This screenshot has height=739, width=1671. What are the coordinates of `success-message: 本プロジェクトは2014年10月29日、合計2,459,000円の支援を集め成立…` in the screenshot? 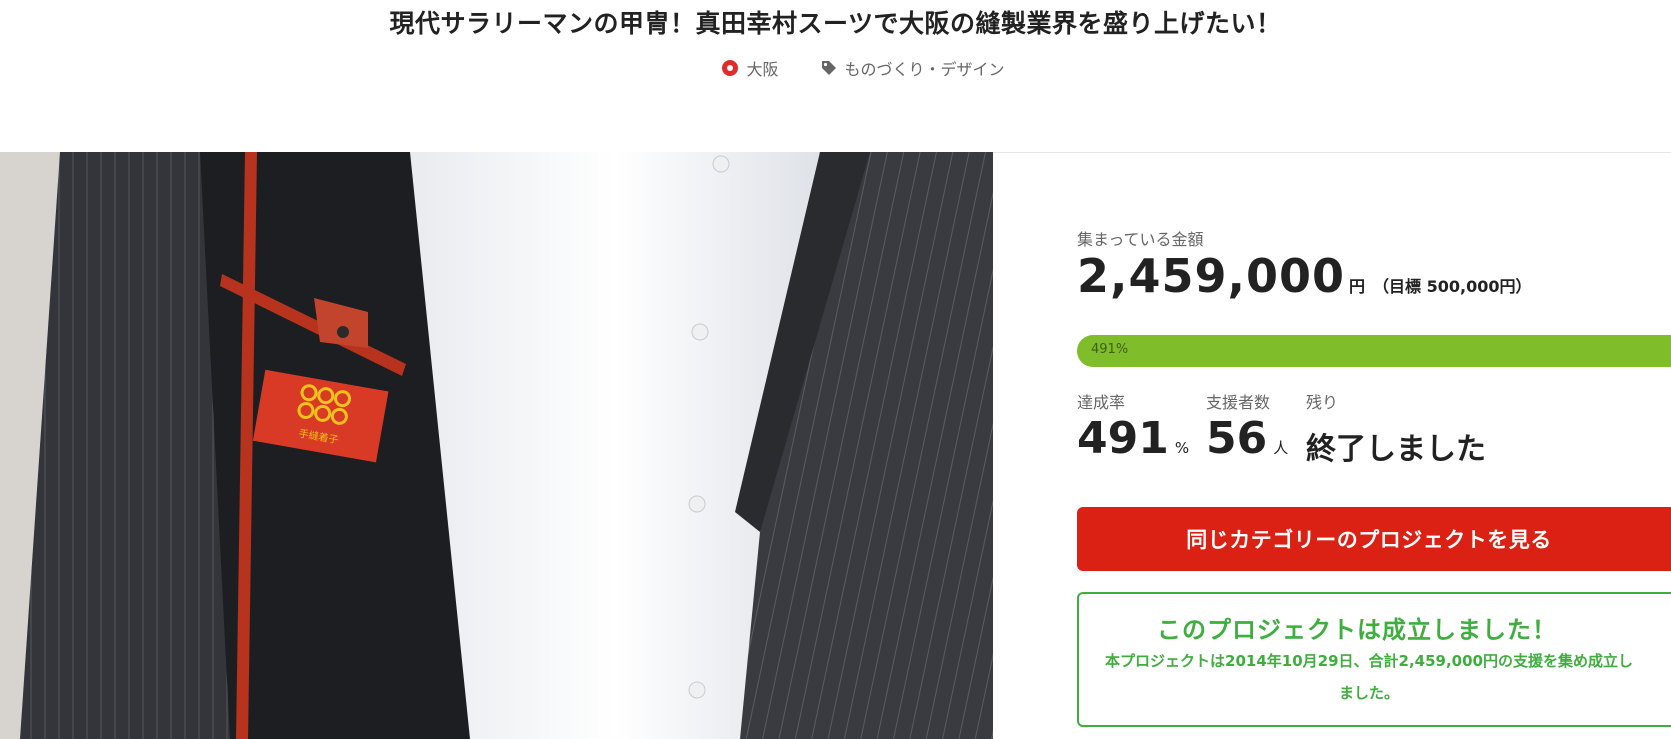 It's located at (1369, 677).